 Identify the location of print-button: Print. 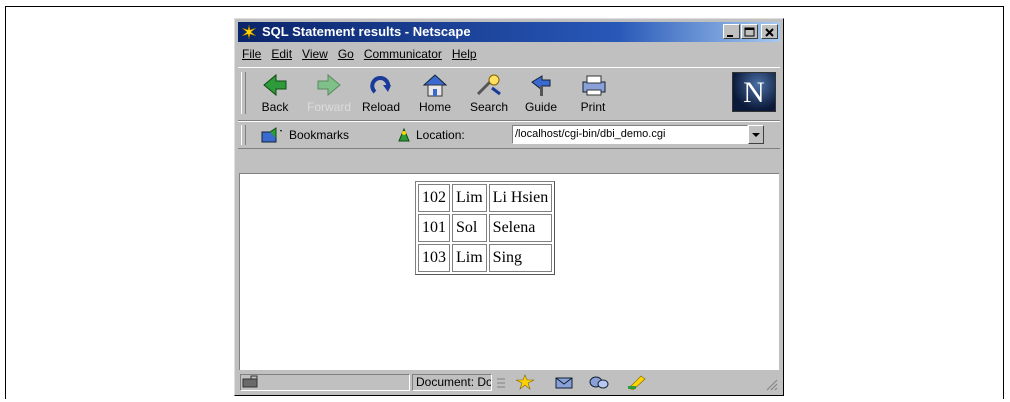
(593, 95).